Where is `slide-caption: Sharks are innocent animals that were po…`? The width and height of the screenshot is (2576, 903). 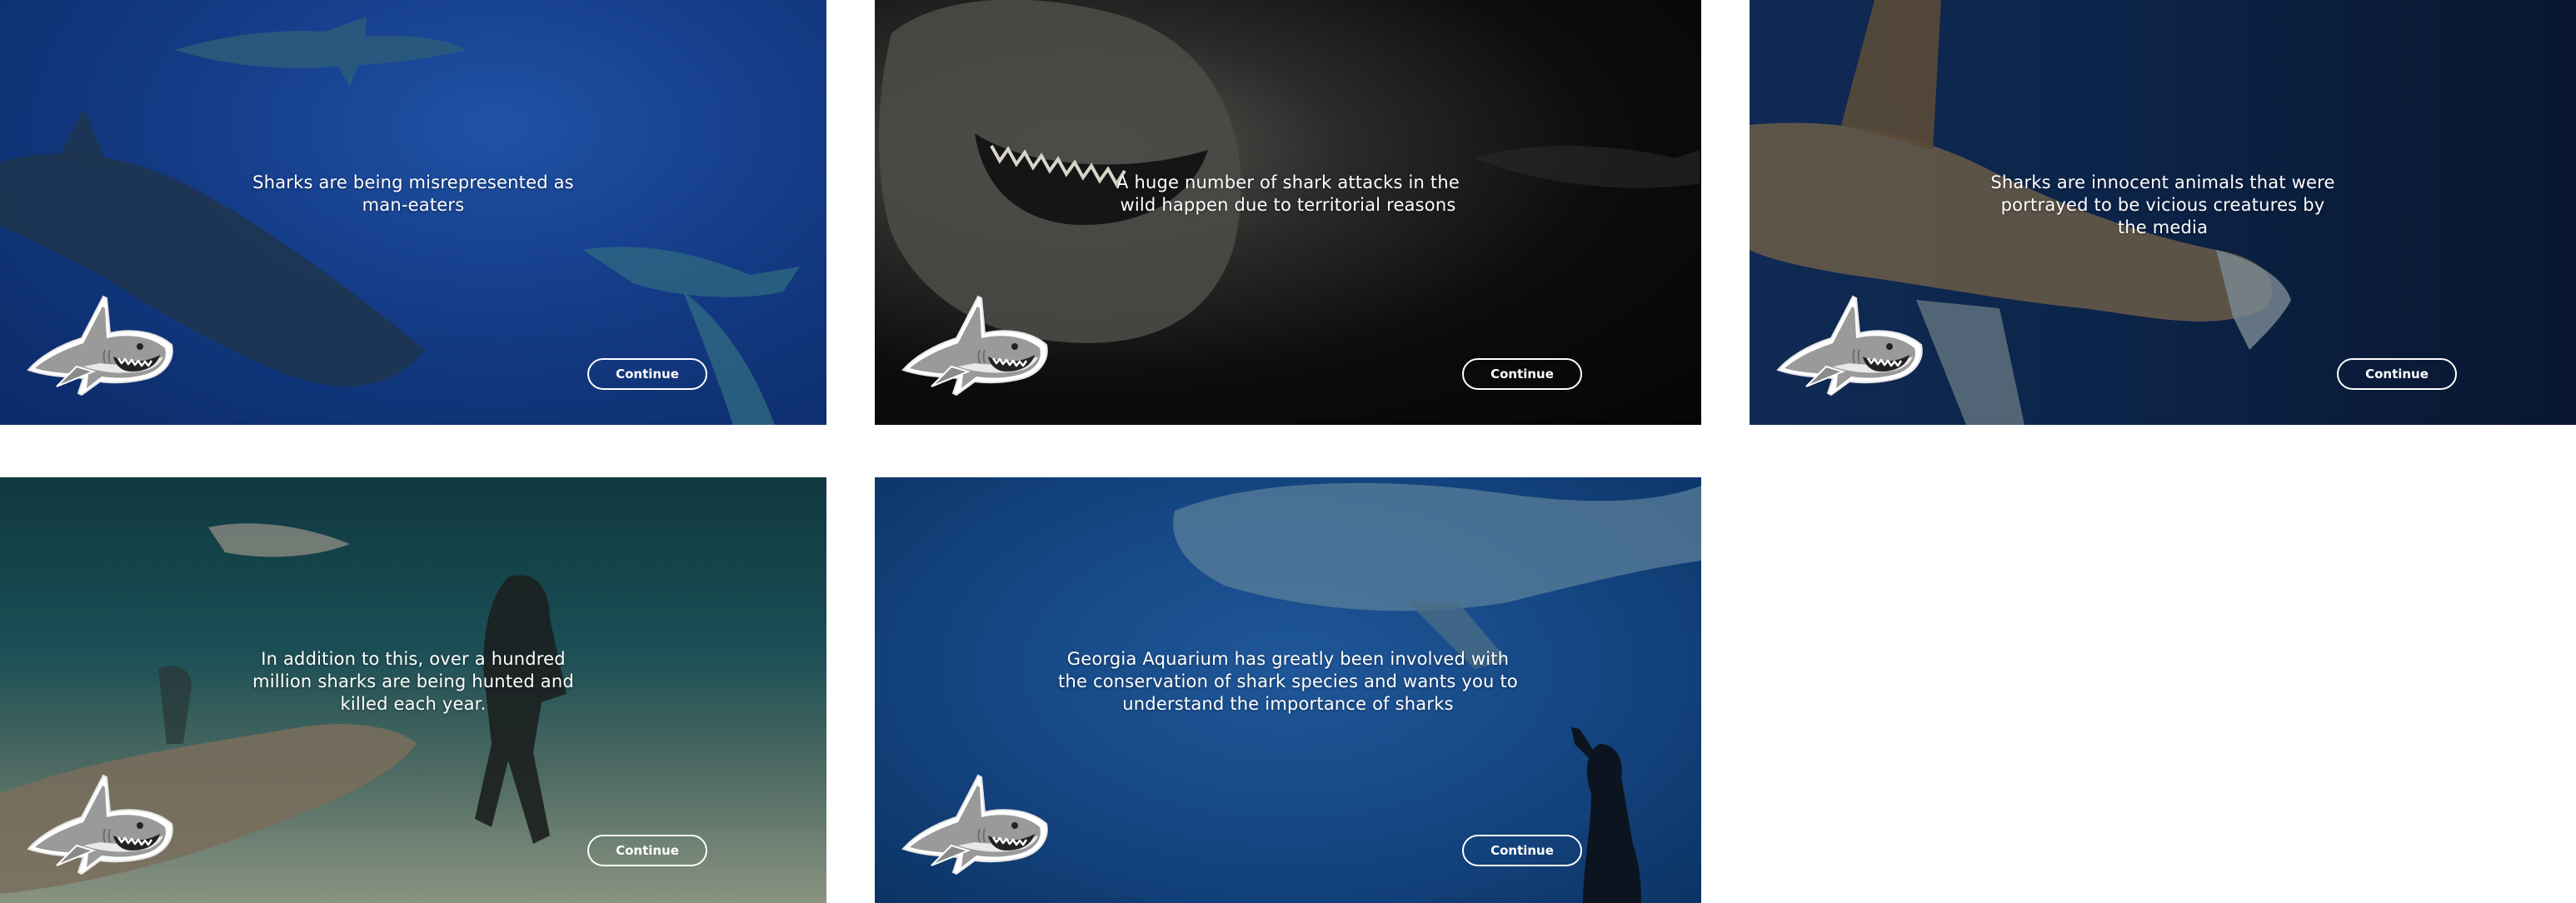 slide-caption: Sharks are innocent animals that were po… is located at coordinates (2162, 204).